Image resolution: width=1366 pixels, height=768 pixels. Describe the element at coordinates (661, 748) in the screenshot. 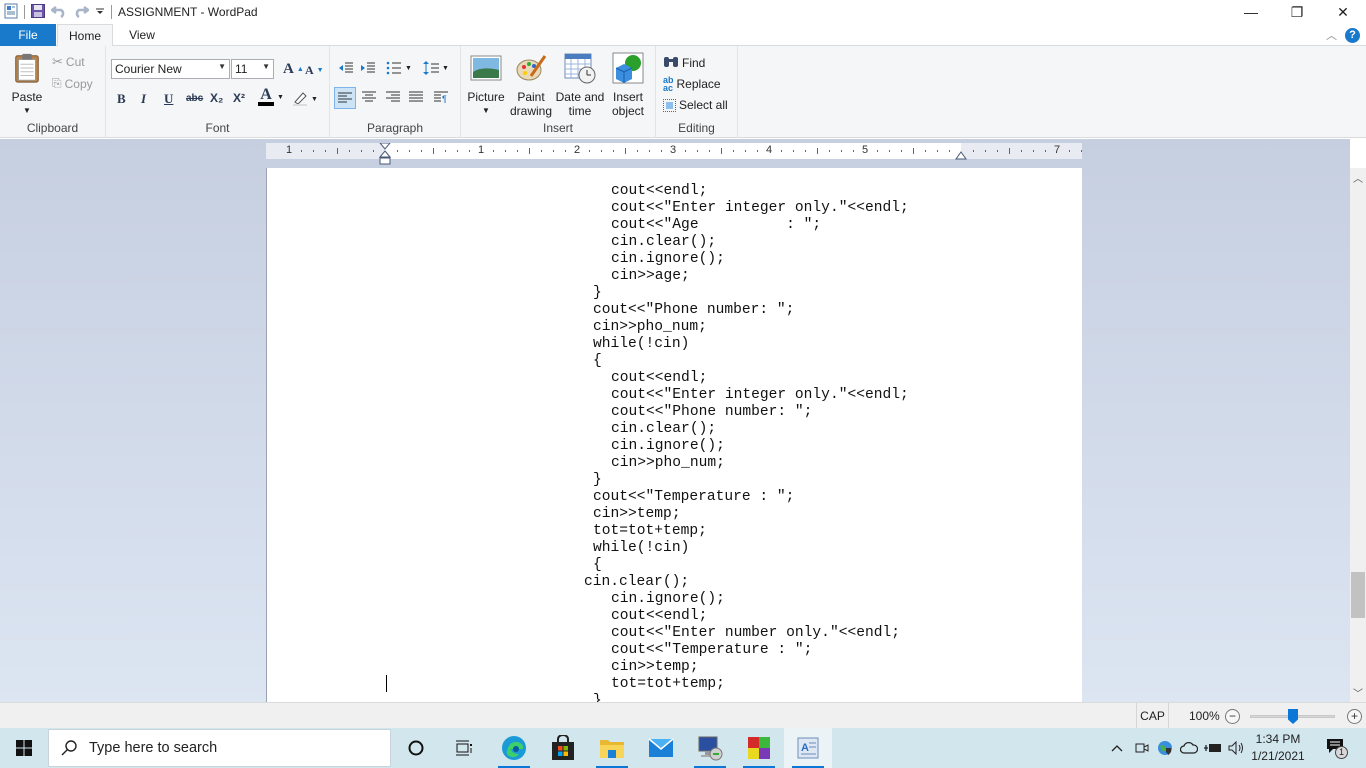

I see `mail-taskbar-button` at that location.